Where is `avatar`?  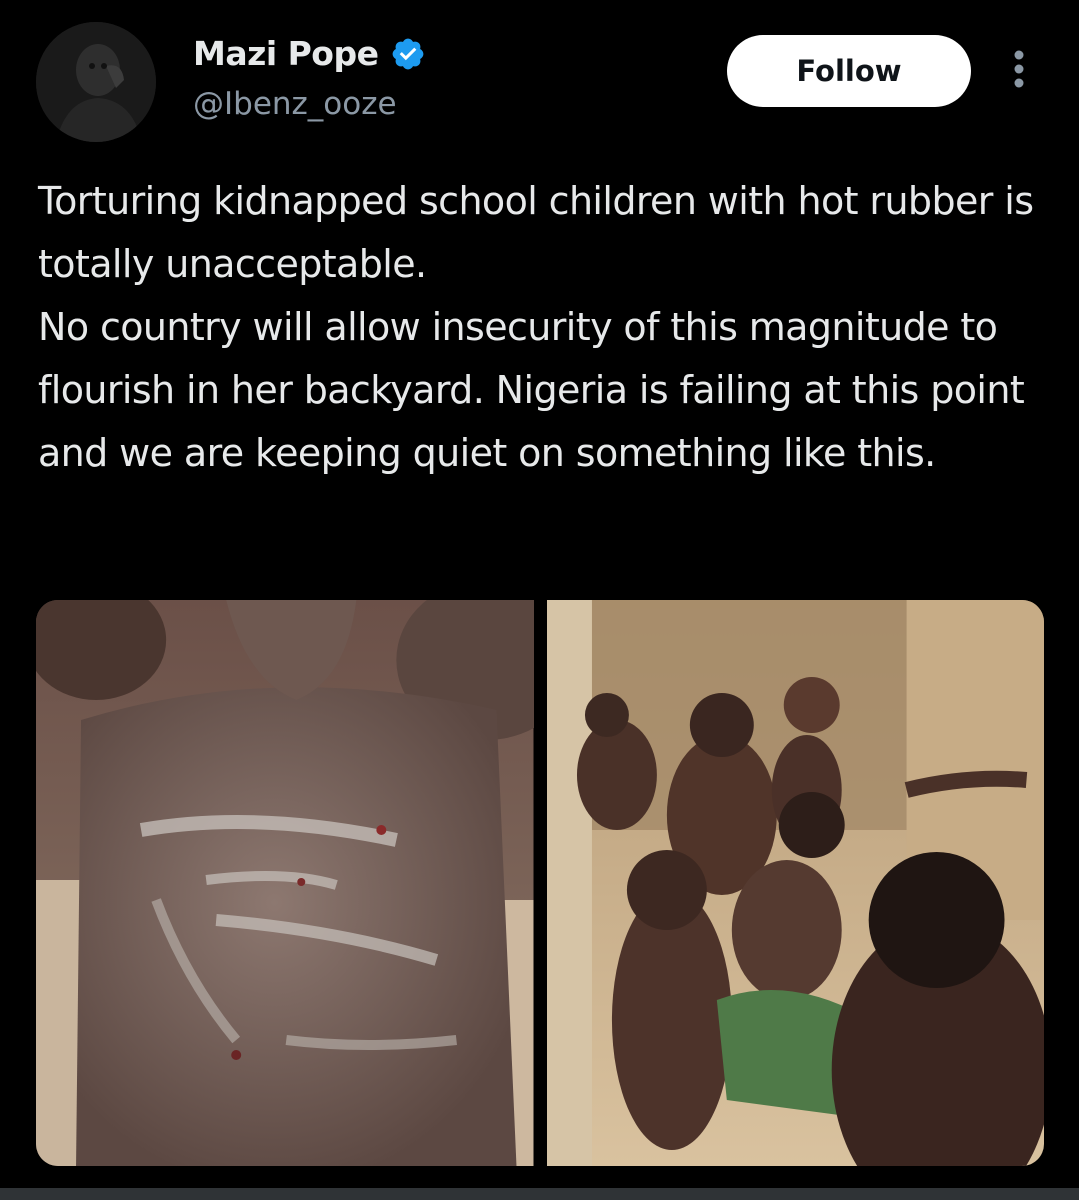
avatar is located at coordinates (96, 82).